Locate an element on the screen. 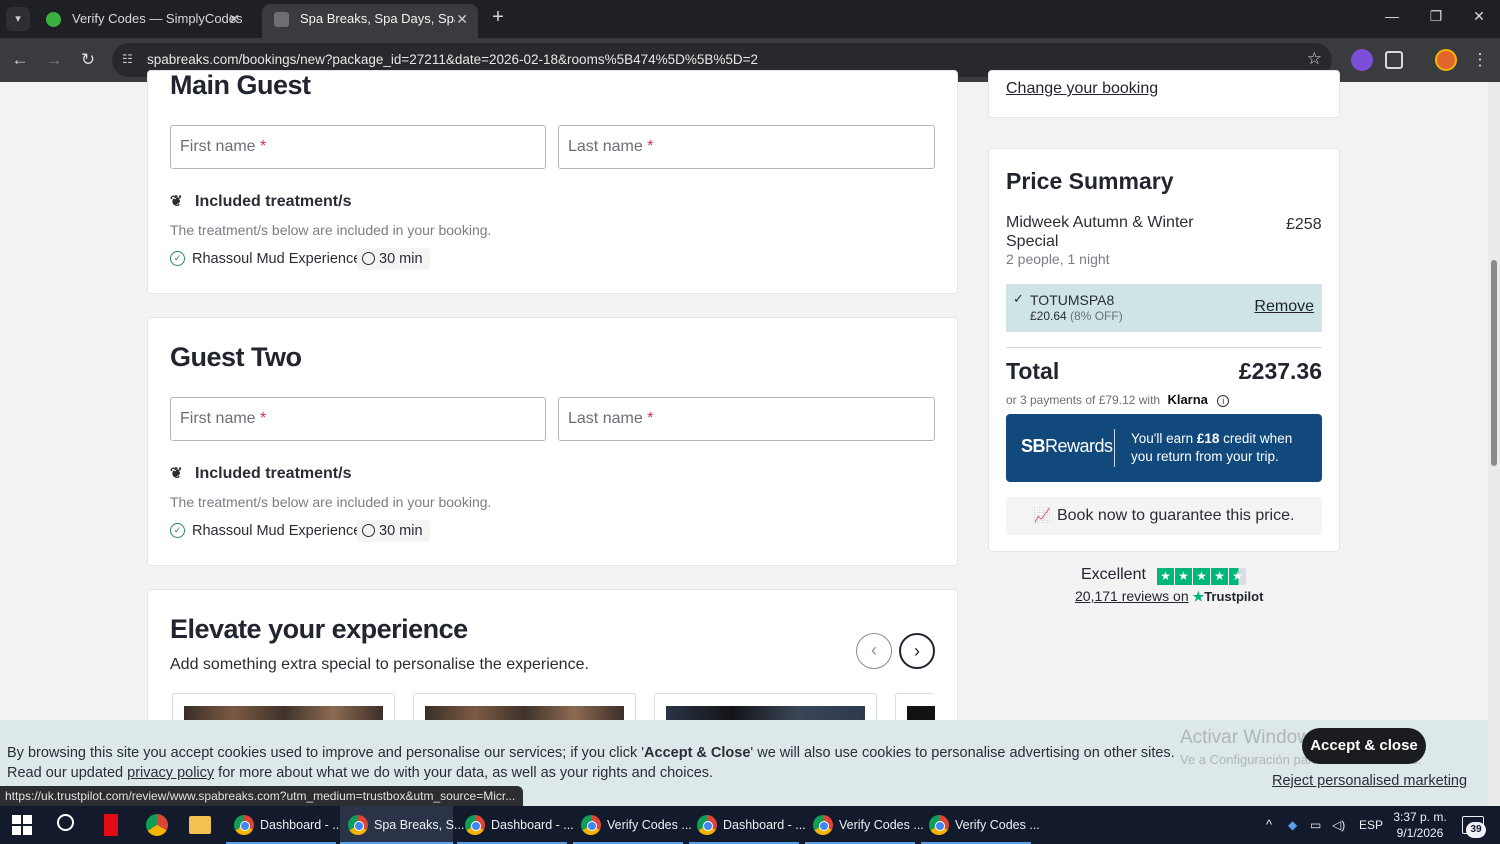 This screenshot has height=844, width=1500. trustpilot-stars: ★ ★ ★ ★ ★ is located at coordinates (1202, 576).